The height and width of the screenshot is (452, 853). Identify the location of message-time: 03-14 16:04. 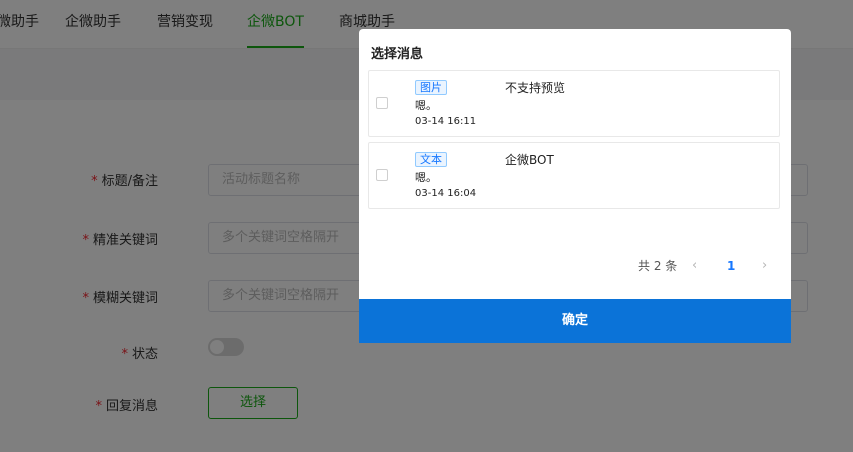
(446, 193).